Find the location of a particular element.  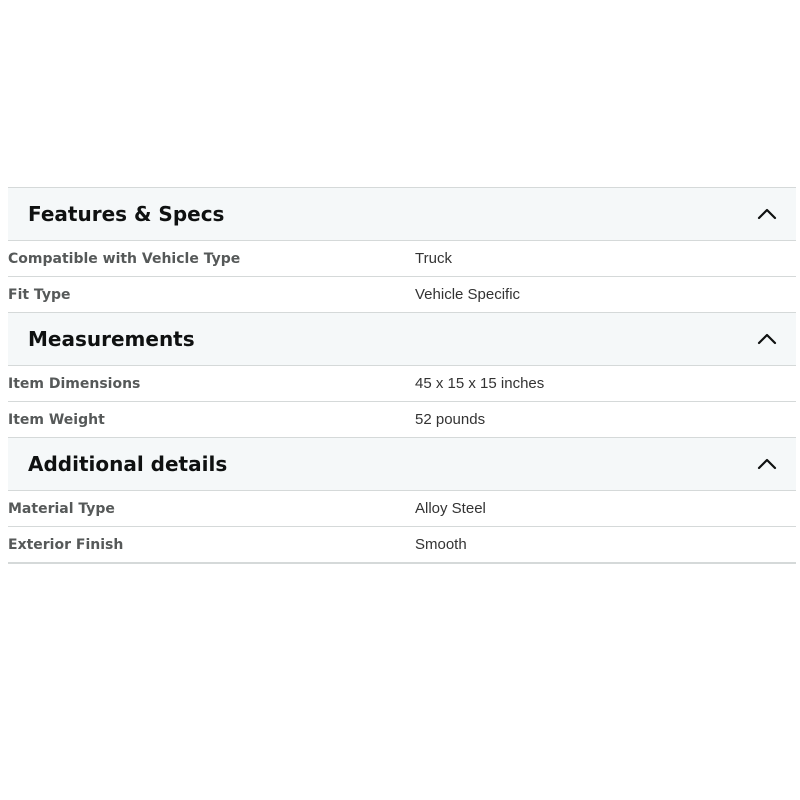

spec-value: Alloy Steel is located at coordinates (450, 508).